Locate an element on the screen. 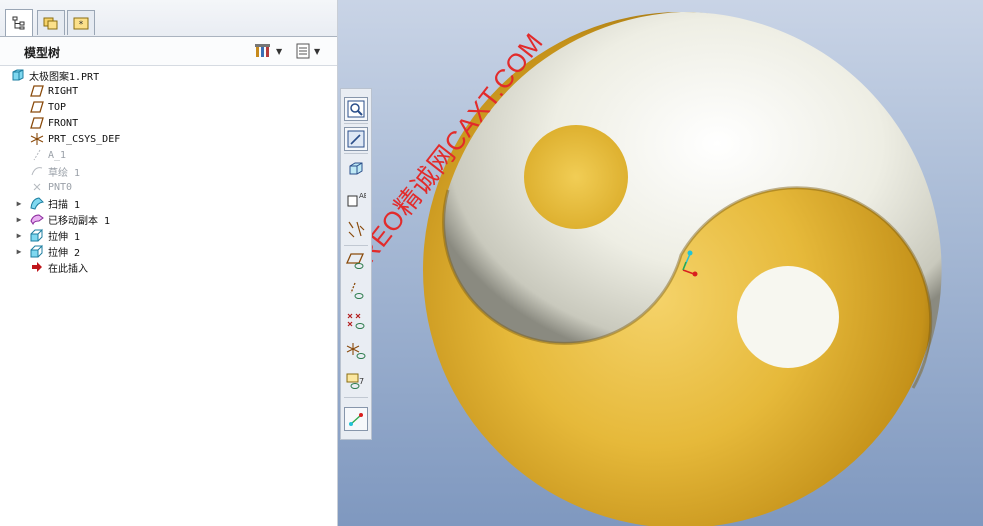 This screenshot has height=526, width=983. tree-node-front: FRONT is located at coordinates (53, 123).